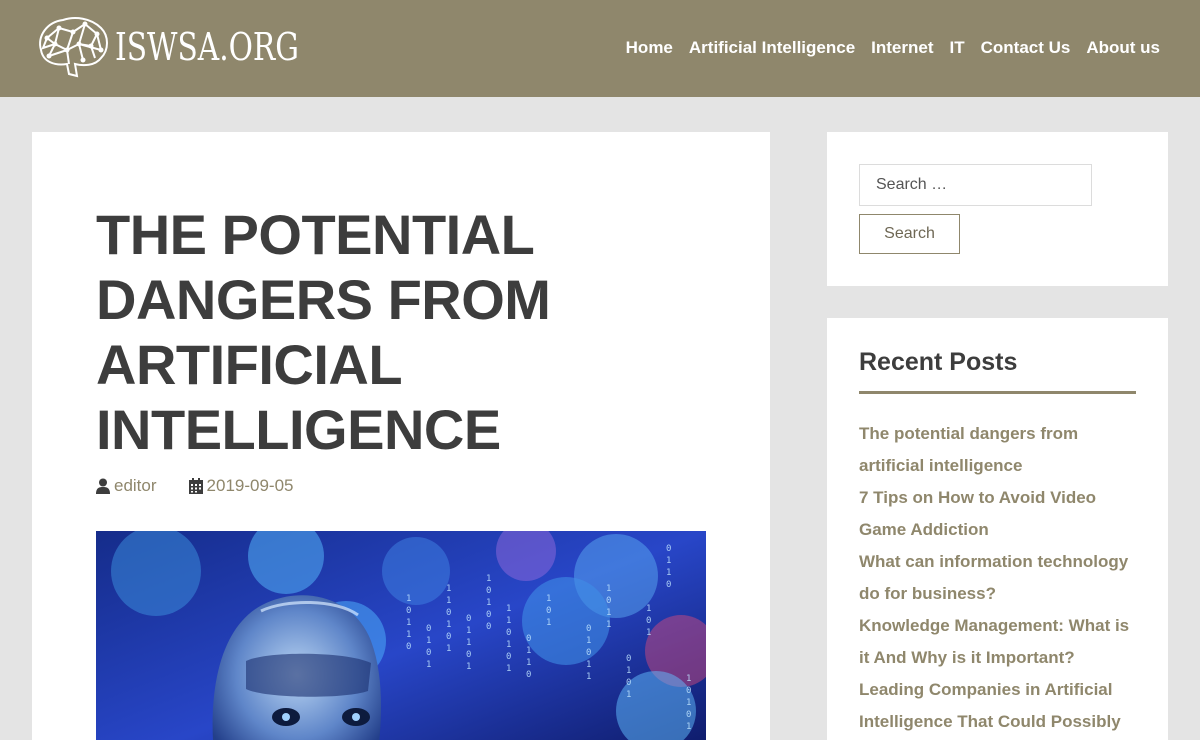 Image resolution: width=1200 pixels, height=740 pixels. Describe the element at coordinates (73, 47) in the screenshot. I see `brain-logo-icon` at that location.